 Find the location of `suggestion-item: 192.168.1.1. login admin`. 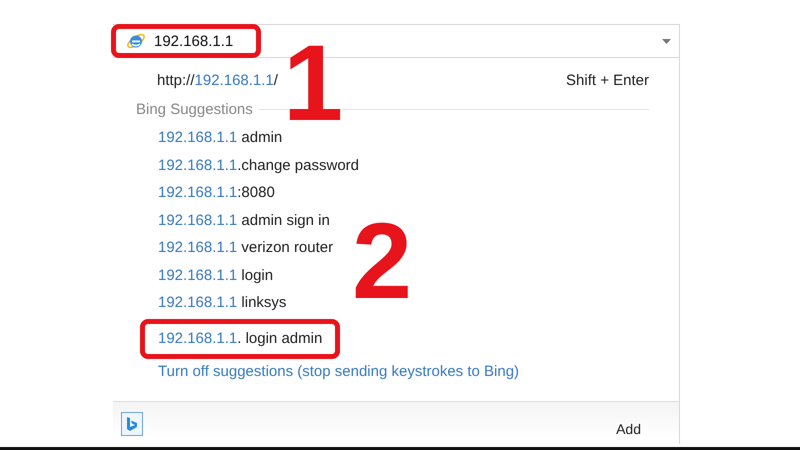

suggestion-item: 192.168.1.1. login admin is located at coordinates (240, 338).